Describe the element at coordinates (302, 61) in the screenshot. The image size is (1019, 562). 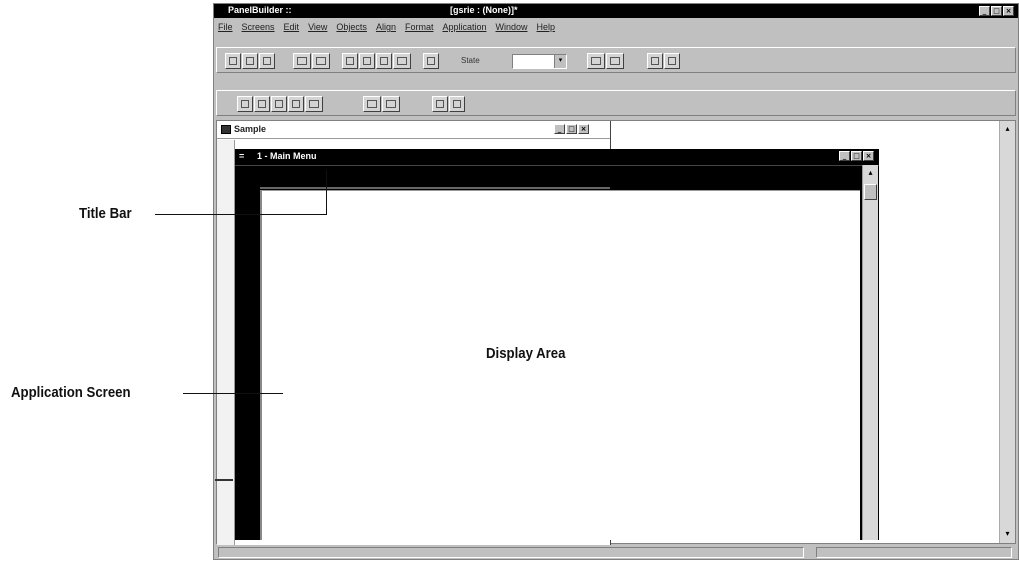
I see `download-icon` at that location.